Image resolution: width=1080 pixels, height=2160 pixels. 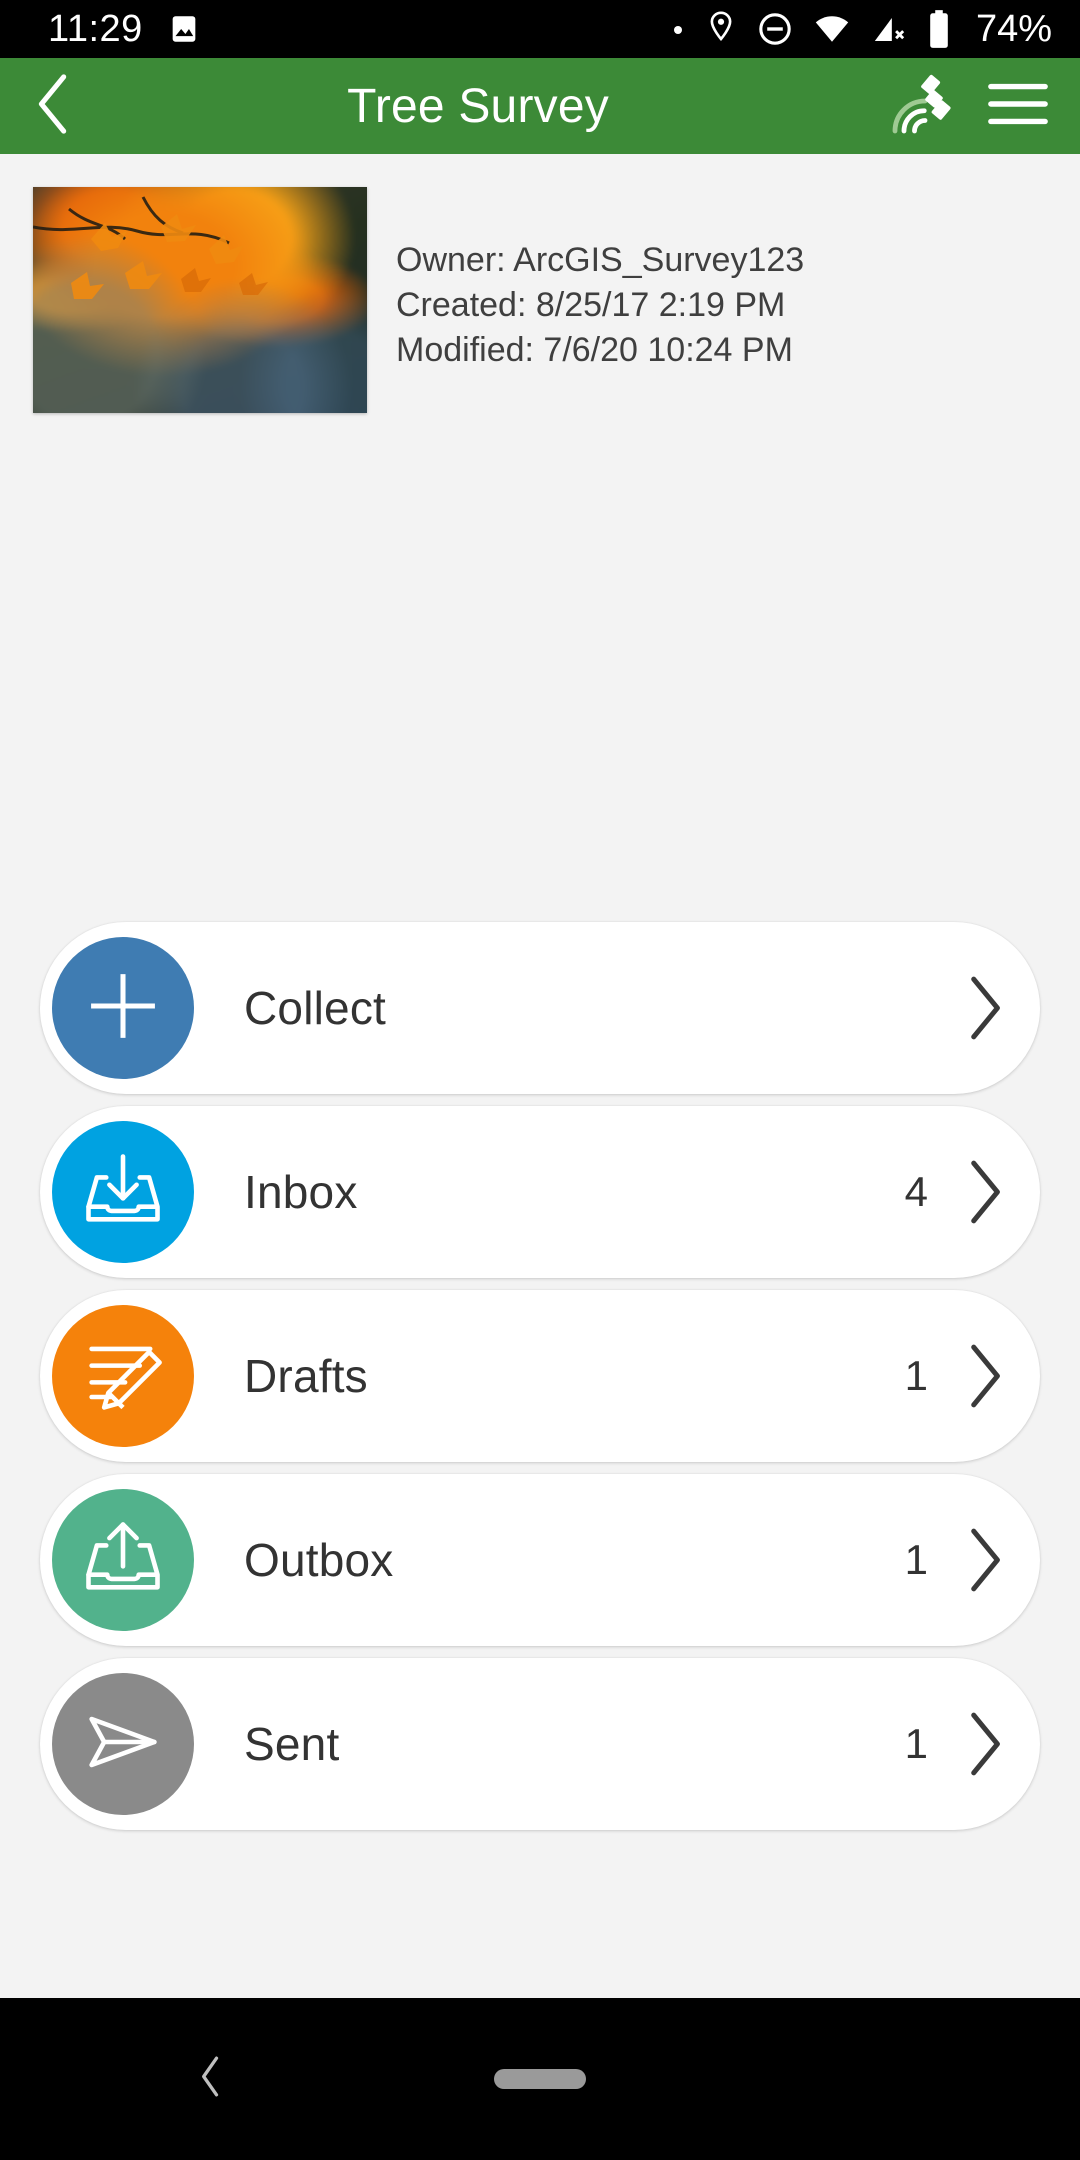 What do you see at coordinates (916, 1191) in the screenshot?
I see `list-item-count: 4` at bounding box center [916, 1191].